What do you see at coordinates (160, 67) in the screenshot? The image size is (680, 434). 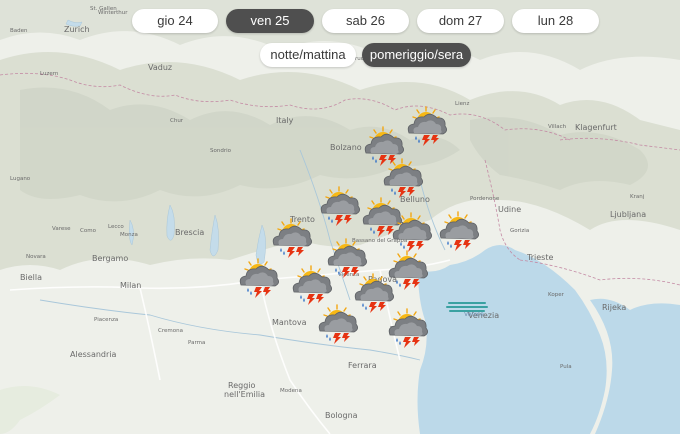 I see `svg-text: Vaduz` at bounding box center [160, 67].